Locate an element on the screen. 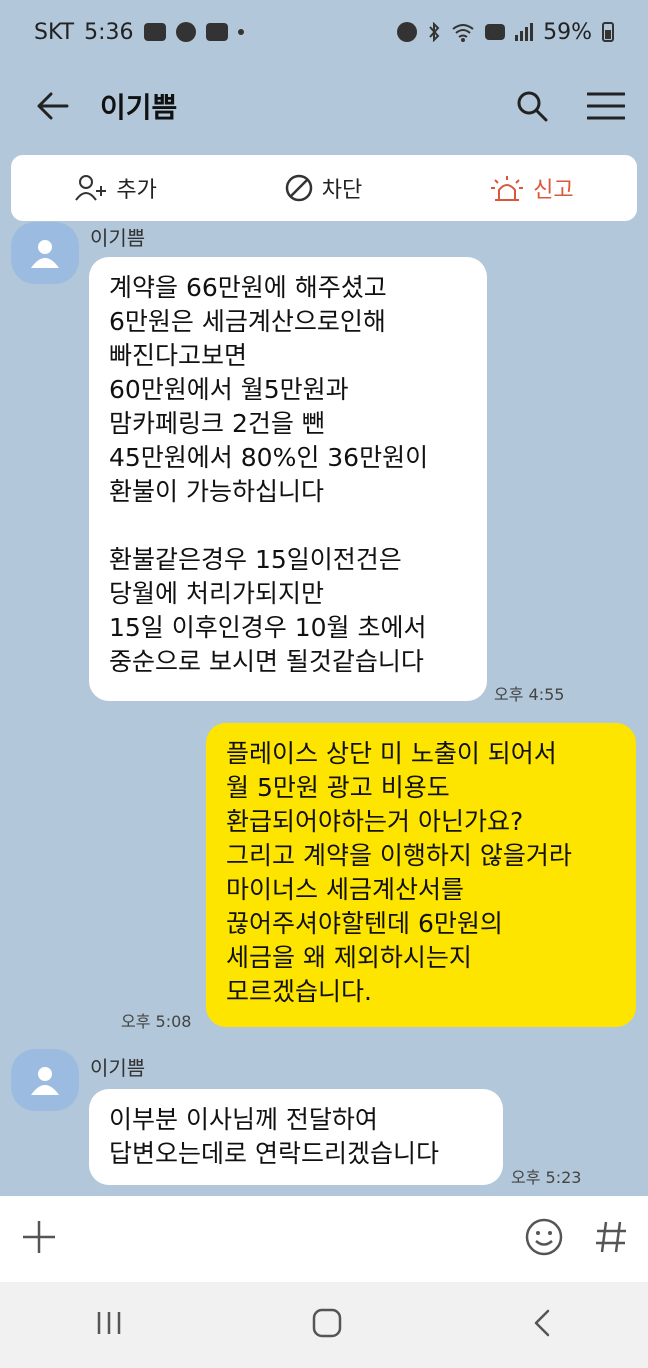 This screenshot has width=648, height=1368. clock: 5:36 is located at coordinates (109, 32).